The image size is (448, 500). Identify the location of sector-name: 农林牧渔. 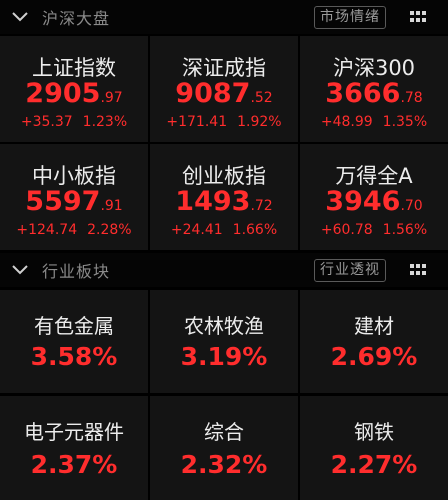
(224, 326).